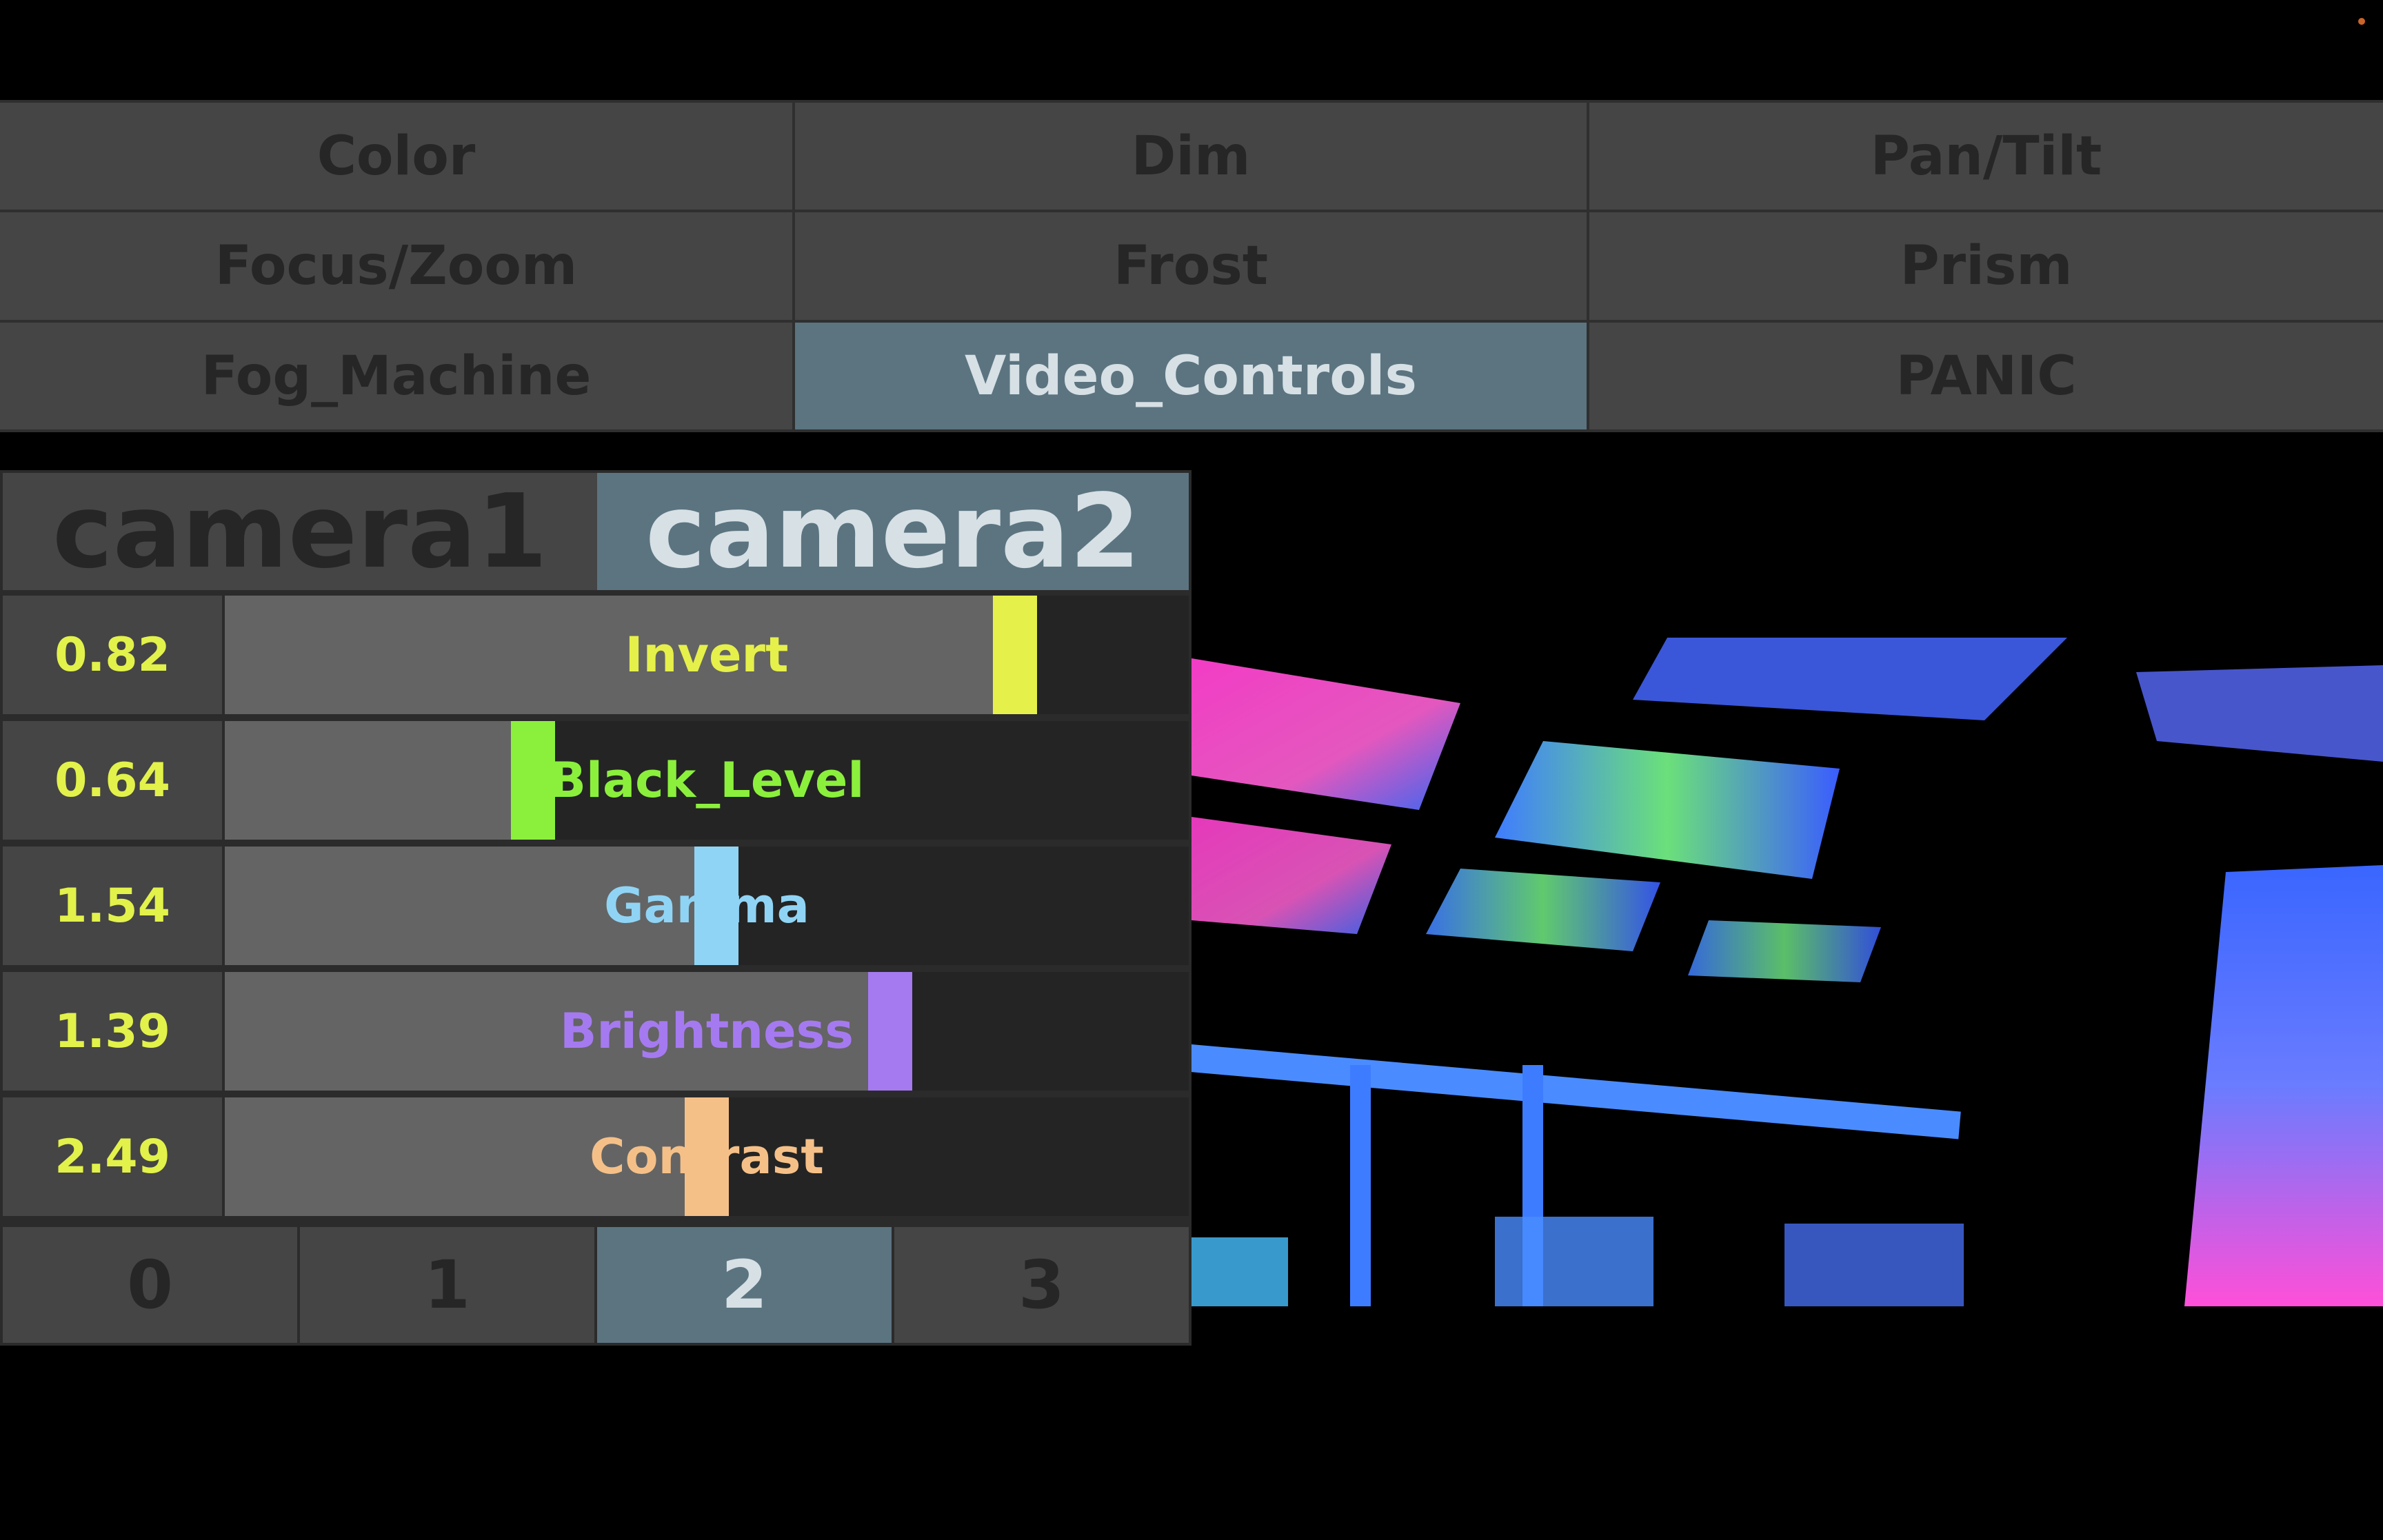 This screenshot has width=2383, height=1540. Describe the element at coordinates (890, 1032) in the screenshot. I see `brightness-slider-handle` at that location.